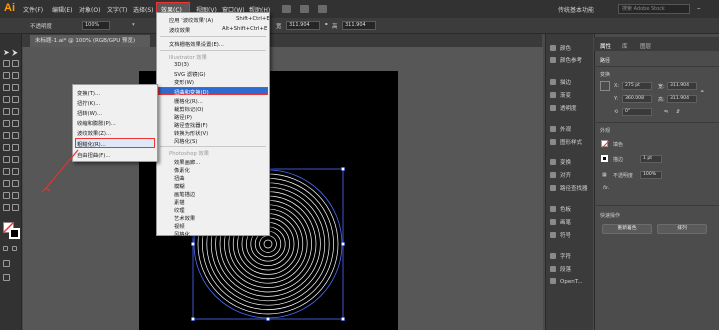  I want to click on free-transform-tool-icon, so click(15, 135).